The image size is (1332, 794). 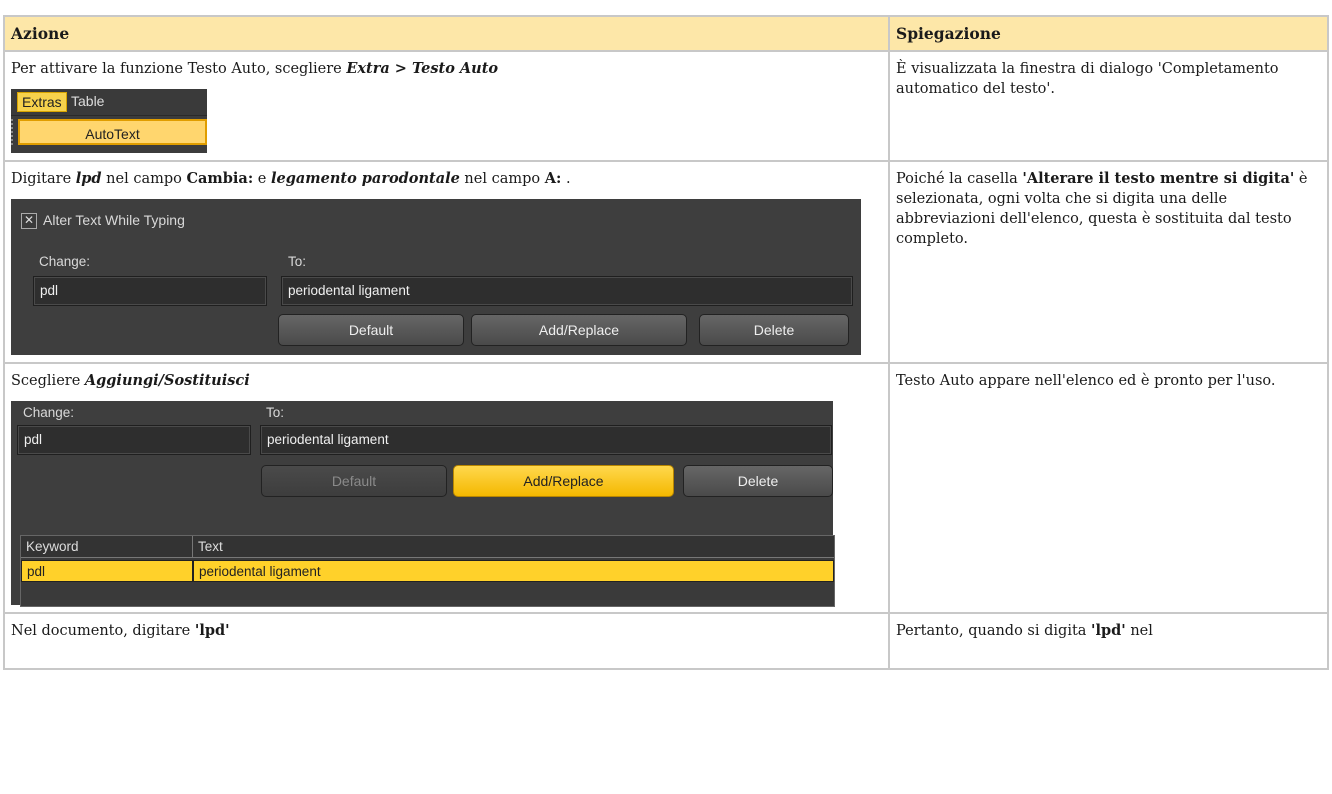 I want to click on grid-cell-text: periodental ligament, so click(x=513, y=571).